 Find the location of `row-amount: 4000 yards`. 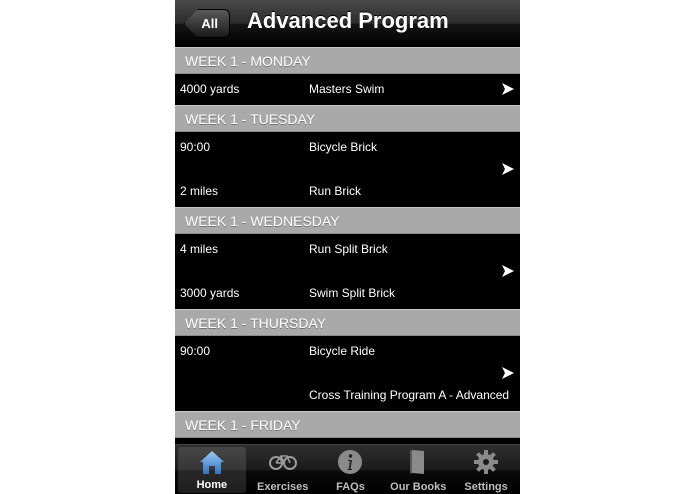

row-amount: 4000 yards is located at coordinates (210, 89).